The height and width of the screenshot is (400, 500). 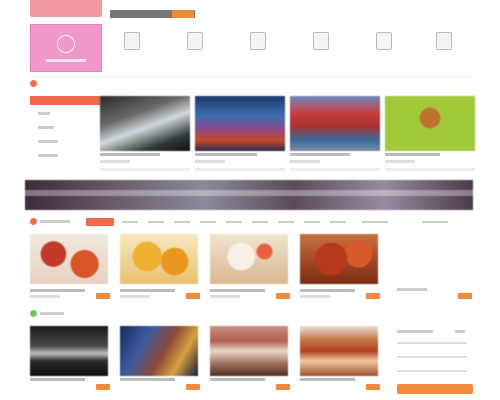 What do you see at coordinates (52, 313) in the screenshot?
I see `section-title` at bounding box center [52, 313].